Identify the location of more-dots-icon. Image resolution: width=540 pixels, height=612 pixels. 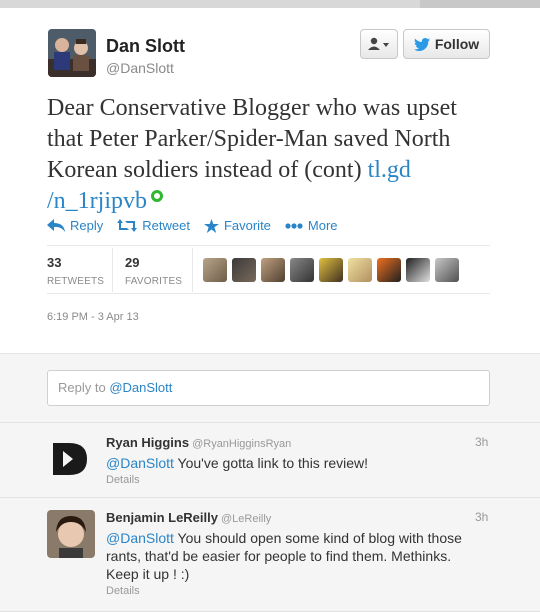
(294, 225).